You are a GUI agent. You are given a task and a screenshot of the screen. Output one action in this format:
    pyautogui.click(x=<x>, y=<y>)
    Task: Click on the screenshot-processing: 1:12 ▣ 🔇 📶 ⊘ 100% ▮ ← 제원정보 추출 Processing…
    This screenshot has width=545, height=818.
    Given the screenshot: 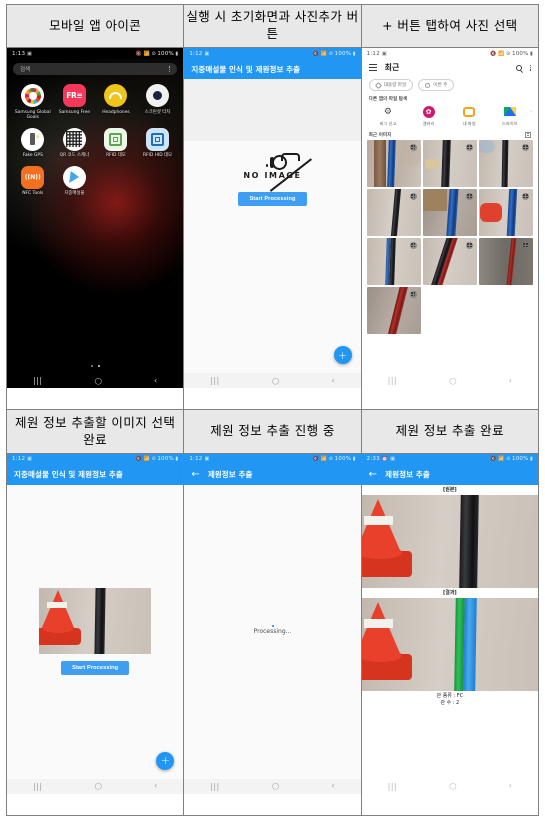 What is the action you would take?
    pyautogui.click(x=272, y=634)
    